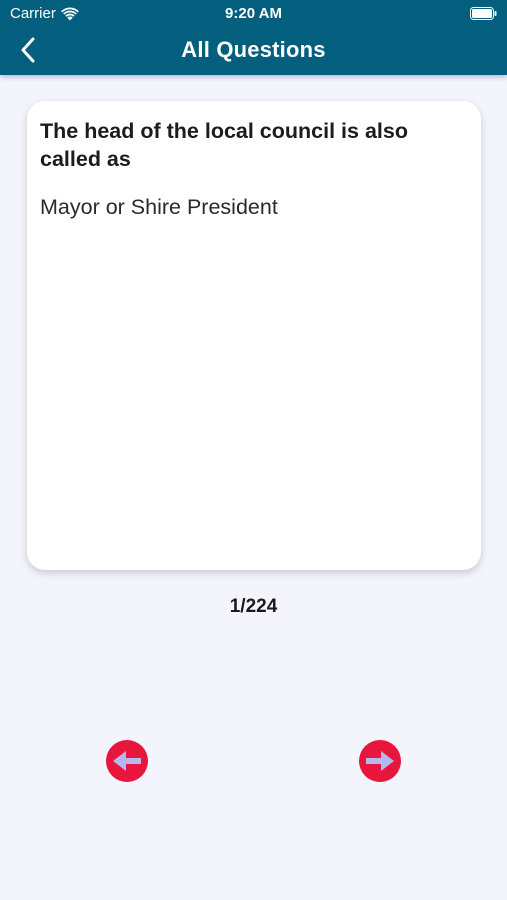  I want to click on battery-icon, so click(483, 13).